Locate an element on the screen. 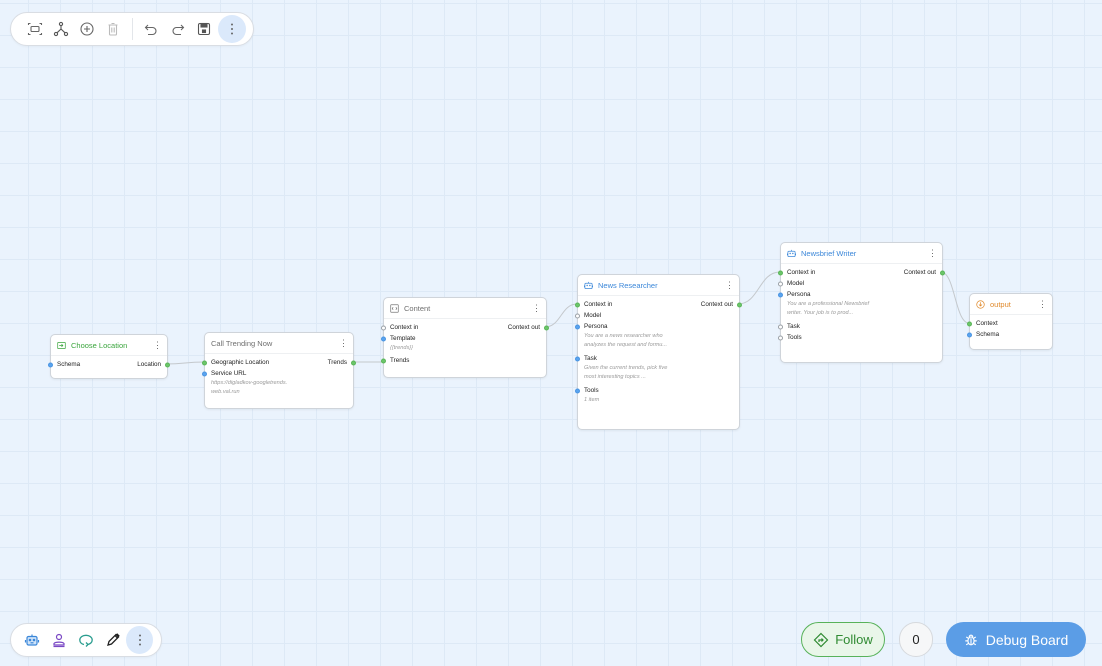  port-row-task: Task is located at coordinates (860, 326).